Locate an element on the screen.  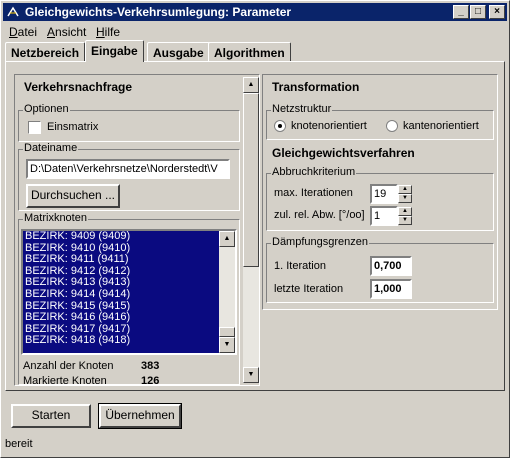
gleichgewicht-heading: Gleichgewichtsverfahren is located at coordinates (343, 153).